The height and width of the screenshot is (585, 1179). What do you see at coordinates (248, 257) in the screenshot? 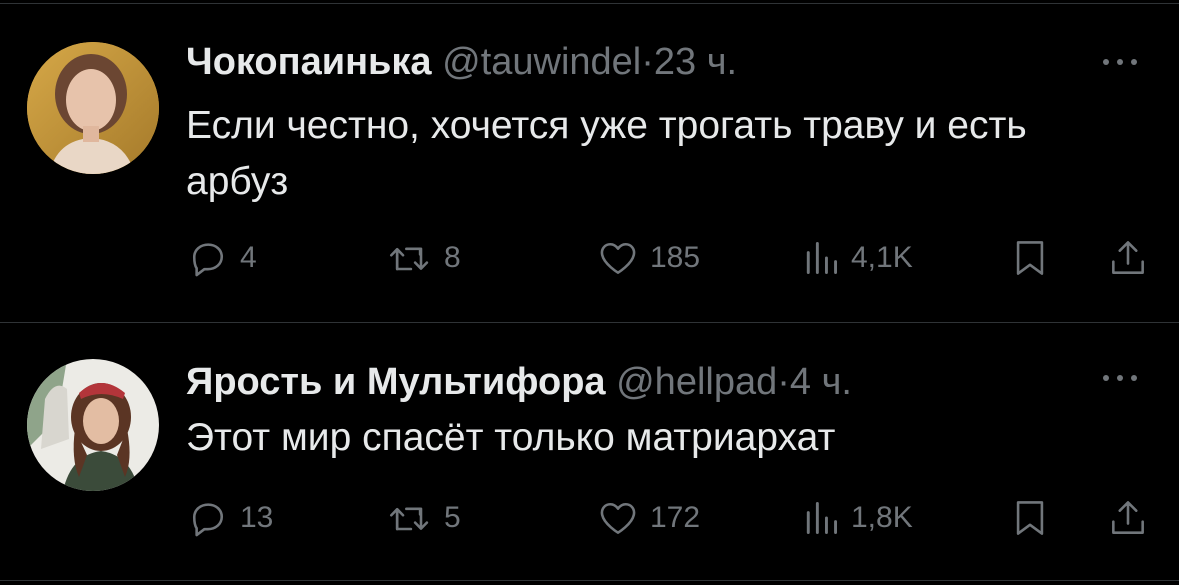
I see `reply-count: 4` at bounding box center [248, 257].